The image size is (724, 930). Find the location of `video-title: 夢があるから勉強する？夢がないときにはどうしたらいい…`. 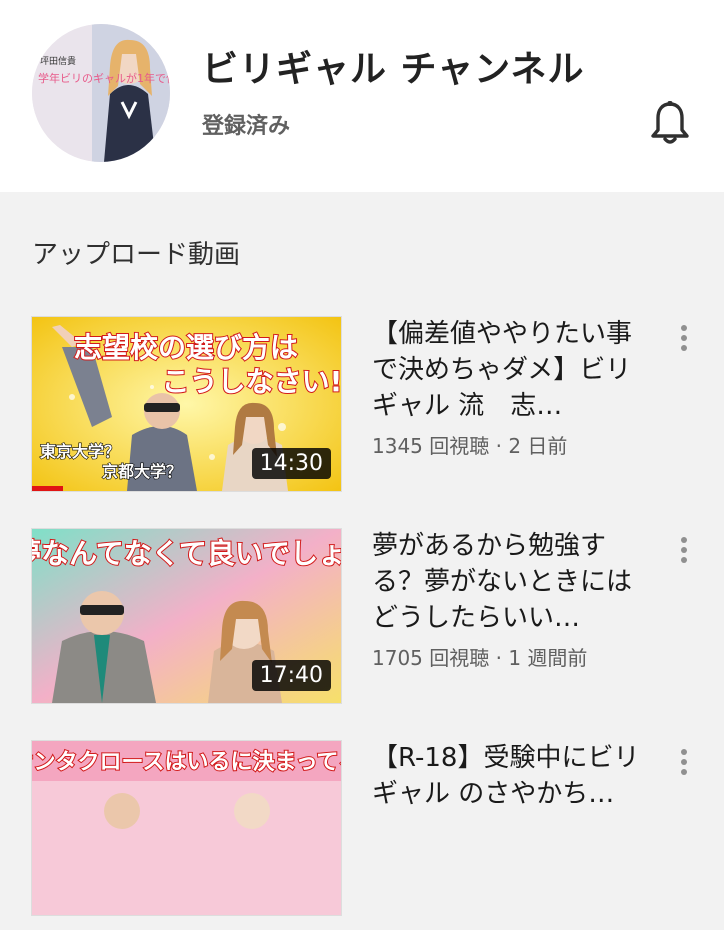

video-title: 夢があるから勉強する？夢がないときにはどうしたらいい… is located at coordinates (508, 582).